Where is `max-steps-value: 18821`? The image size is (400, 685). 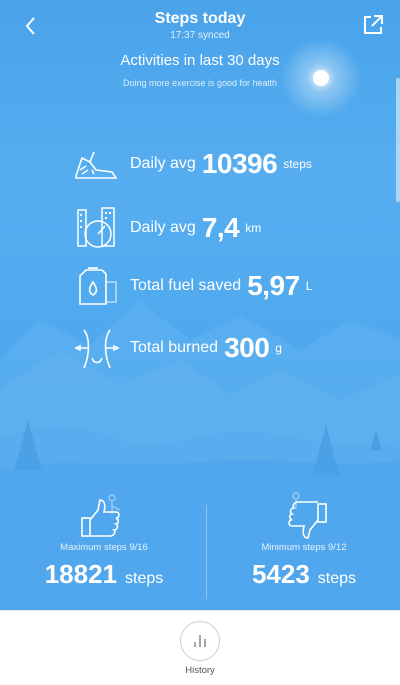 max-steps-value: 18821 is located at coordinates (81, 574).